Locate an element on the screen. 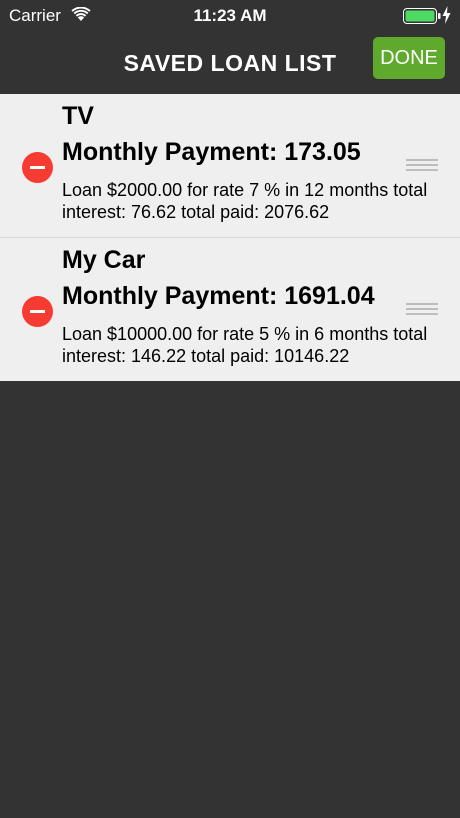 The height and width of the screenshot is (818, 460). navigation-bar: SAVED LOAN LIST DONE is located at coordinates (230, 63).